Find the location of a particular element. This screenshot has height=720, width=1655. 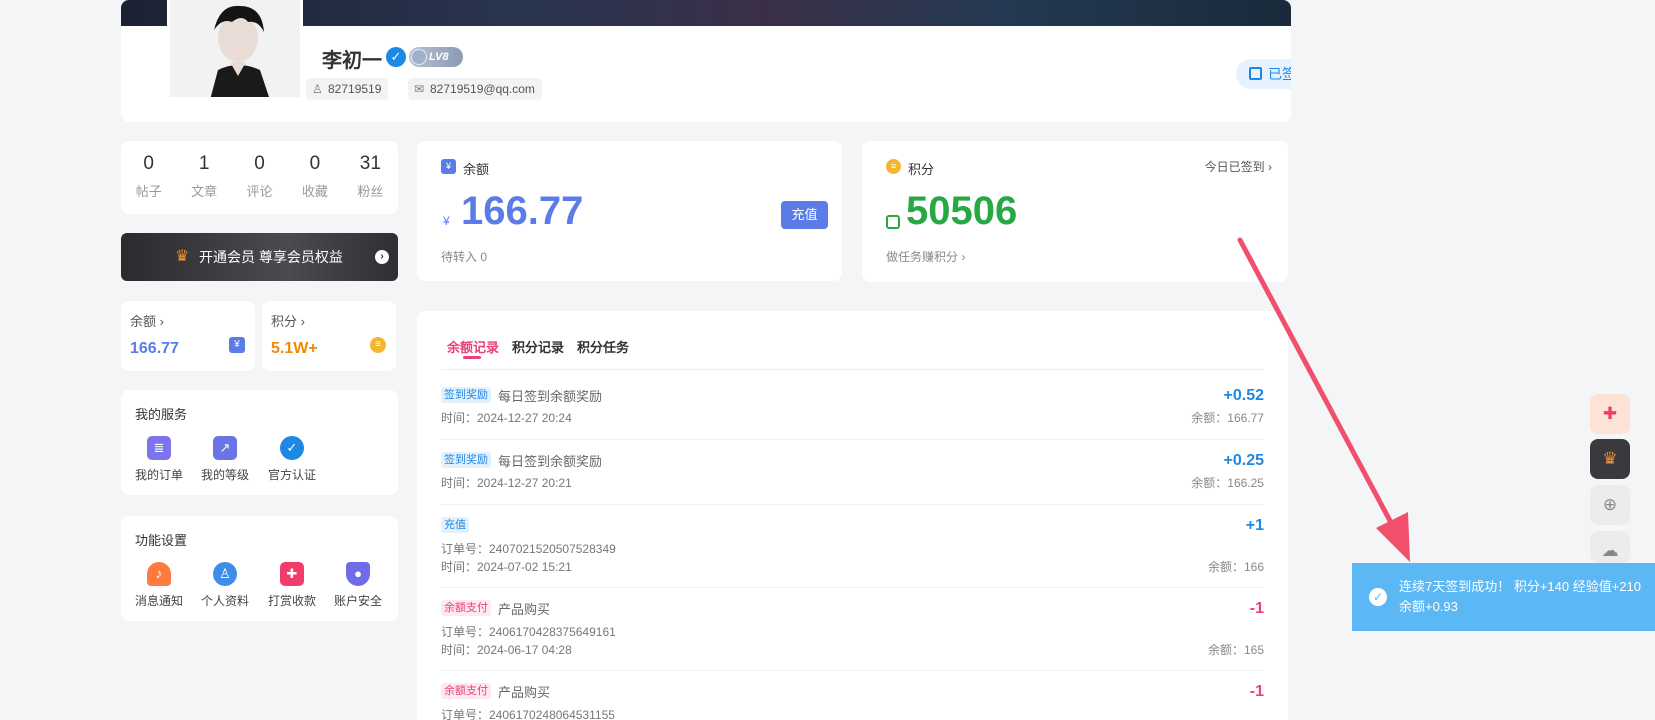

service-official-verify: ✓ 官方认证 is located at coordinates (292, 459).